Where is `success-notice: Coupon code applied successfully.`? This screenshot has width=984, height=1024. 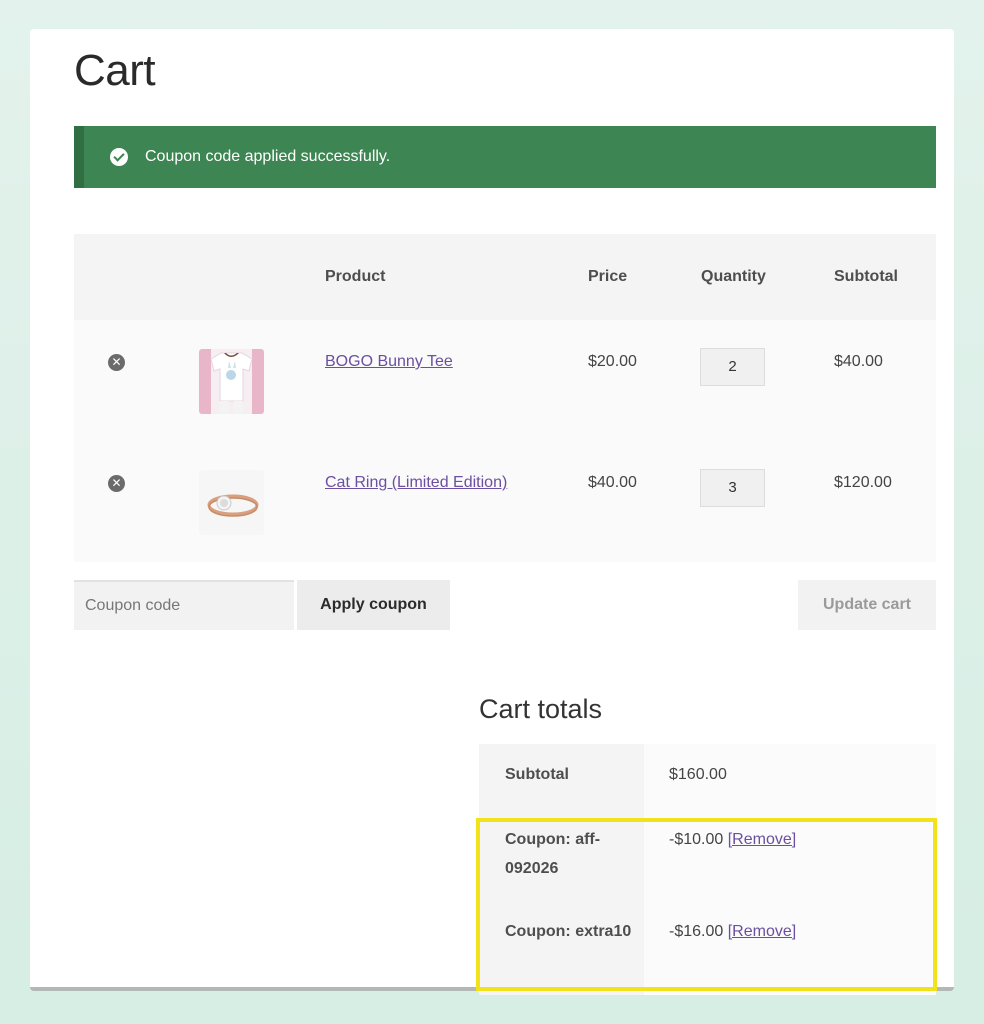 success-notice: Coupon code applied successfully. is located at coordinates (505, 157).